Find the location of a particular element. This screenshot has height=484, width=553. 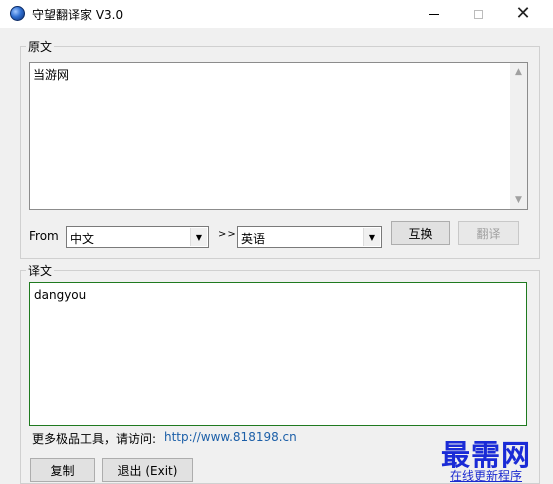

from-language-select: 中文 ▼ is located at coordinates (137, 237).